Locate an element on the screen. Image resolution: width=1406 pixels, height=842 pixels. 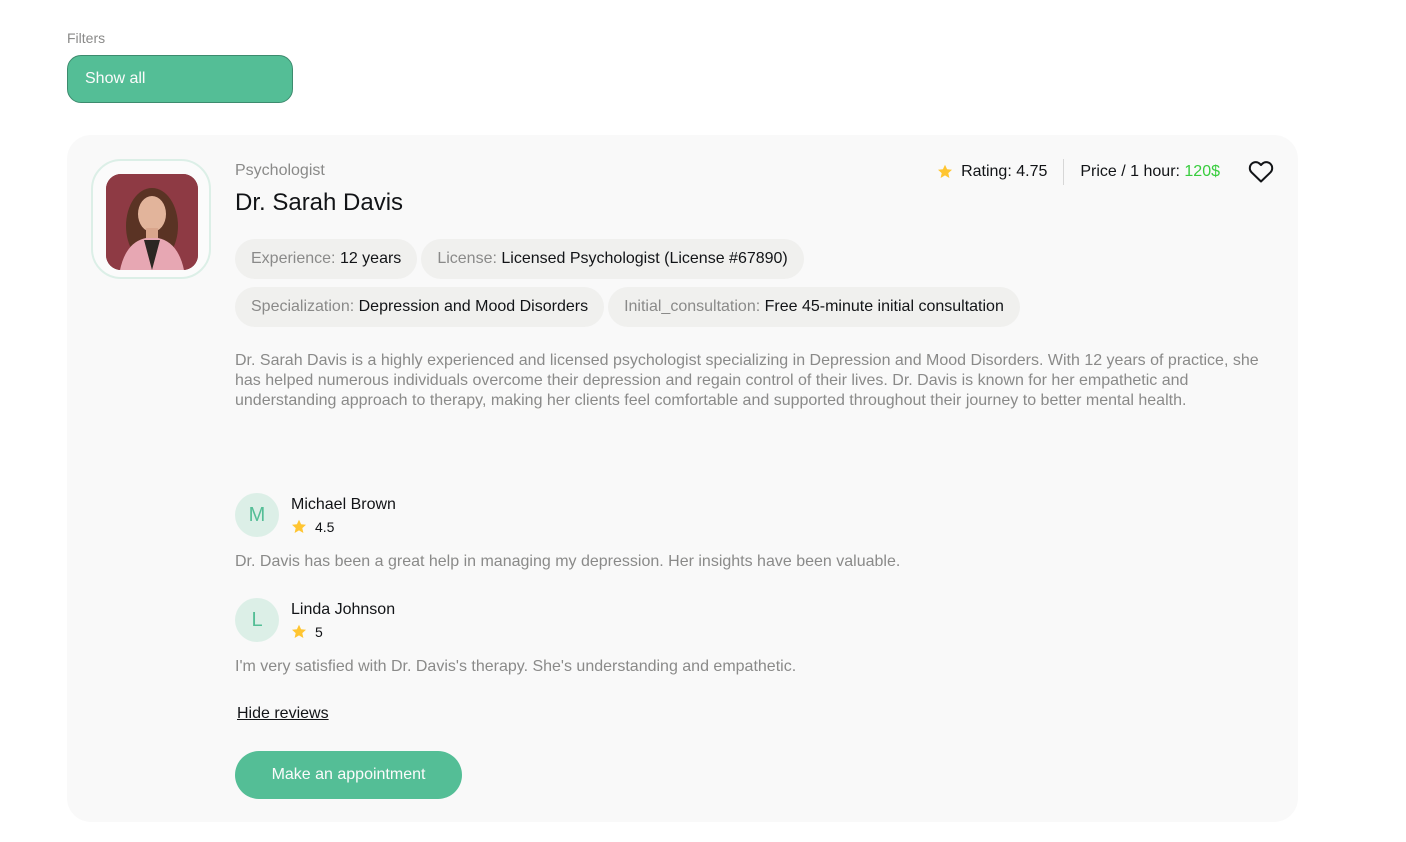
reviewer-name: Linda Johnson is located at coordinates (343, 609).